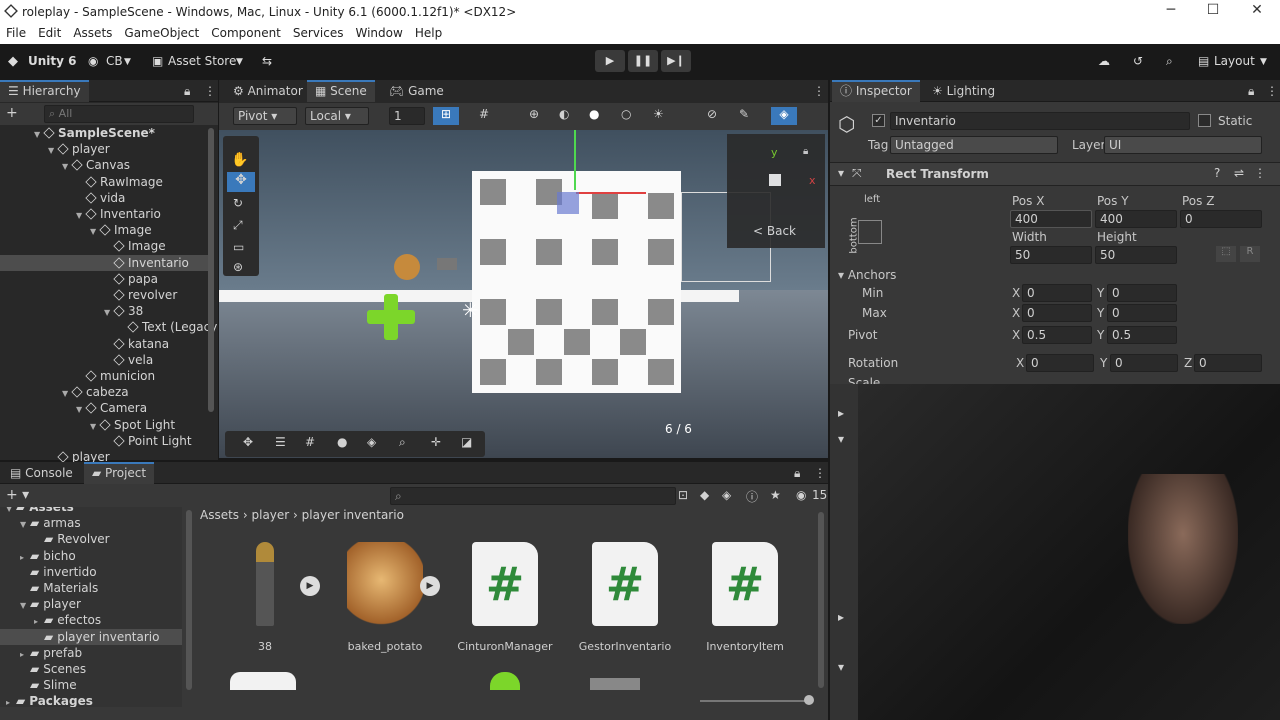 The width and height of the screenshot is (1280, 720). Describe the element at coordinates (238, 203) in the screenshot. I see `rotate-tool-icon: ↻` at that location.